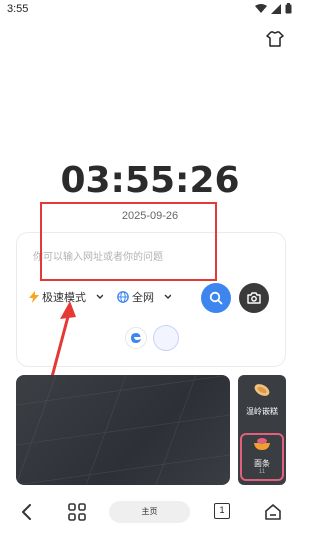 This screenshot has height=533, width=320. Describe the element at coordinates (262, 401) in the screenshot. I see `food-item: 温岭嵌糕` at that location.